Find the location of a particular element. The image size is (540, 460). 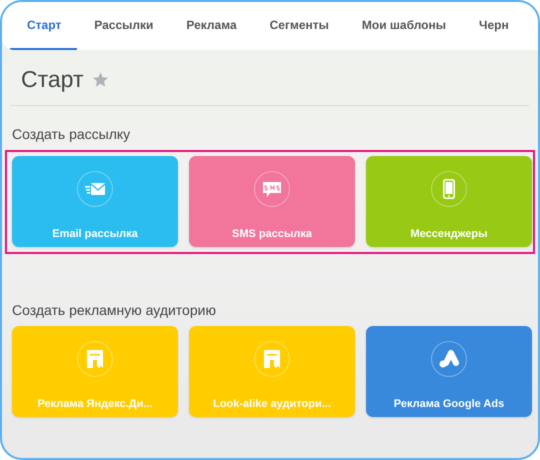

section-title: Создать рекламную аудиторию is located at coordinates (114, 310).